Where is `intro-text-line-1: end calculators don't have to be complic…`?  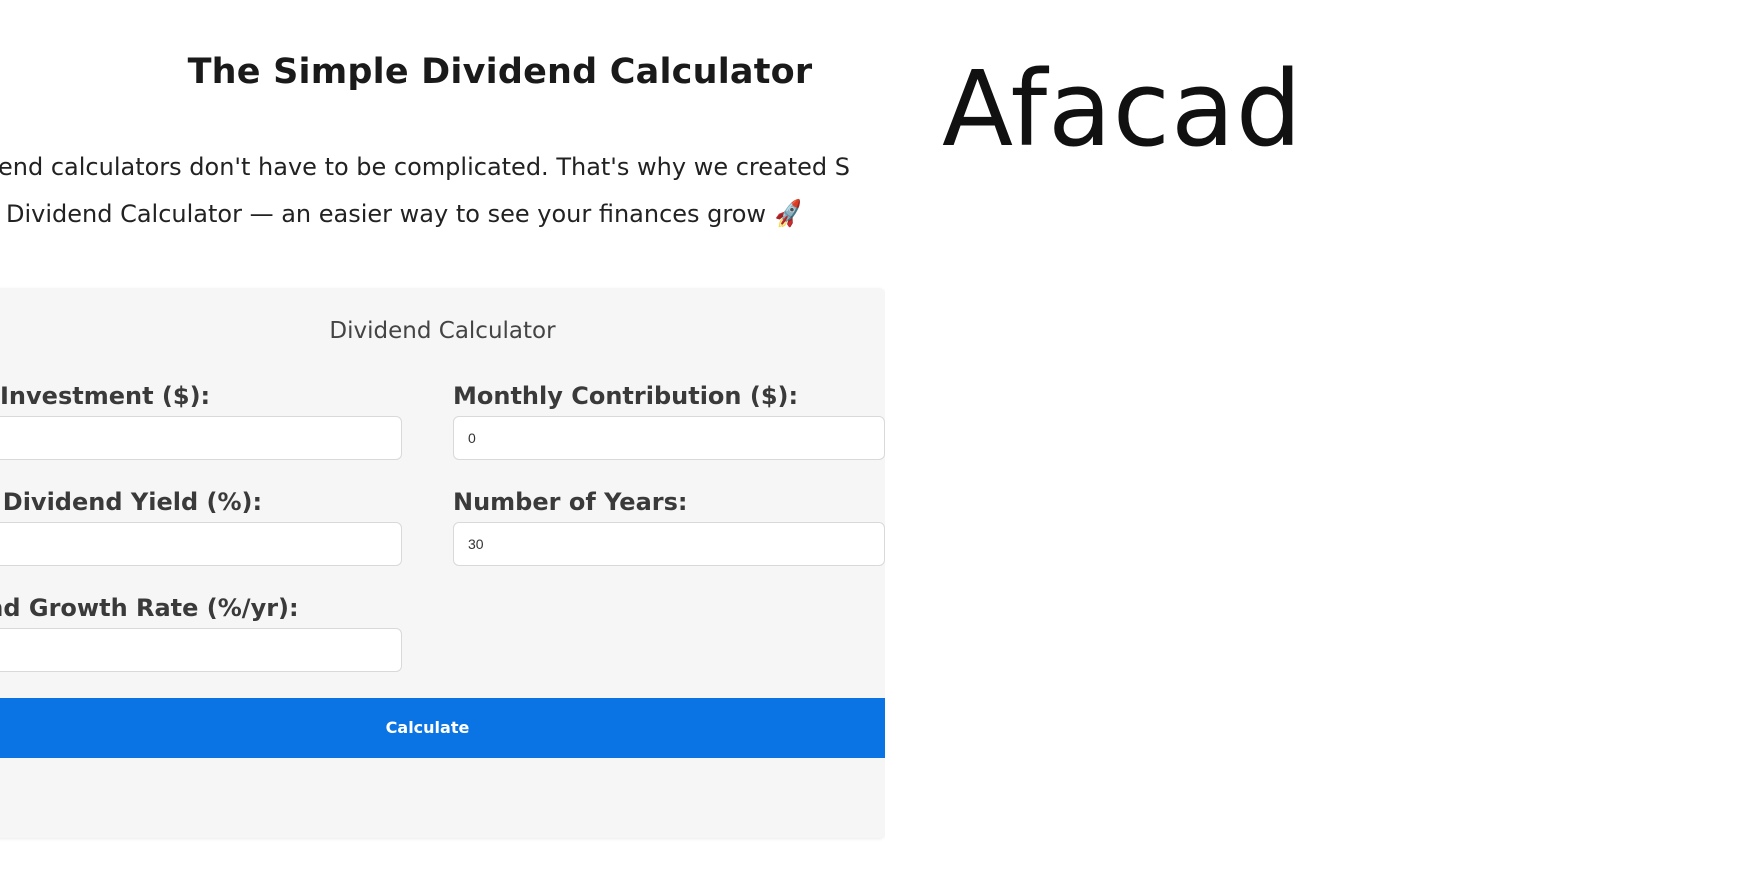
intro-text-line-1: end calculators don't have to be complic… is located at coordinates (425, 167).